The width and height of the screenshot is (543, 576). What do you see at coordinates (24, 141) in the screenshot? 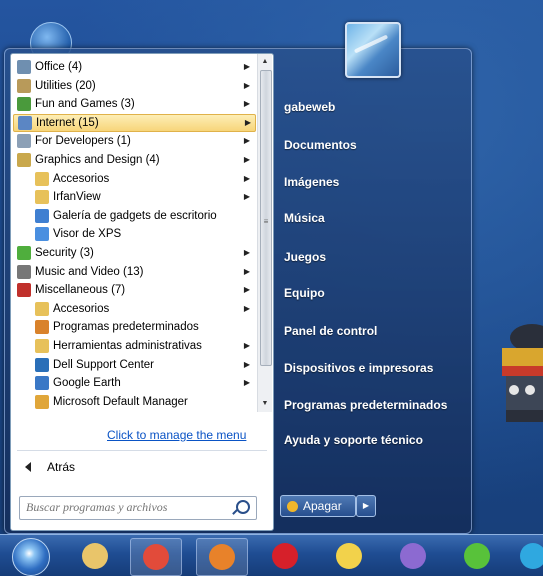
I see `developer-icon` at bounding box center [24, 141].